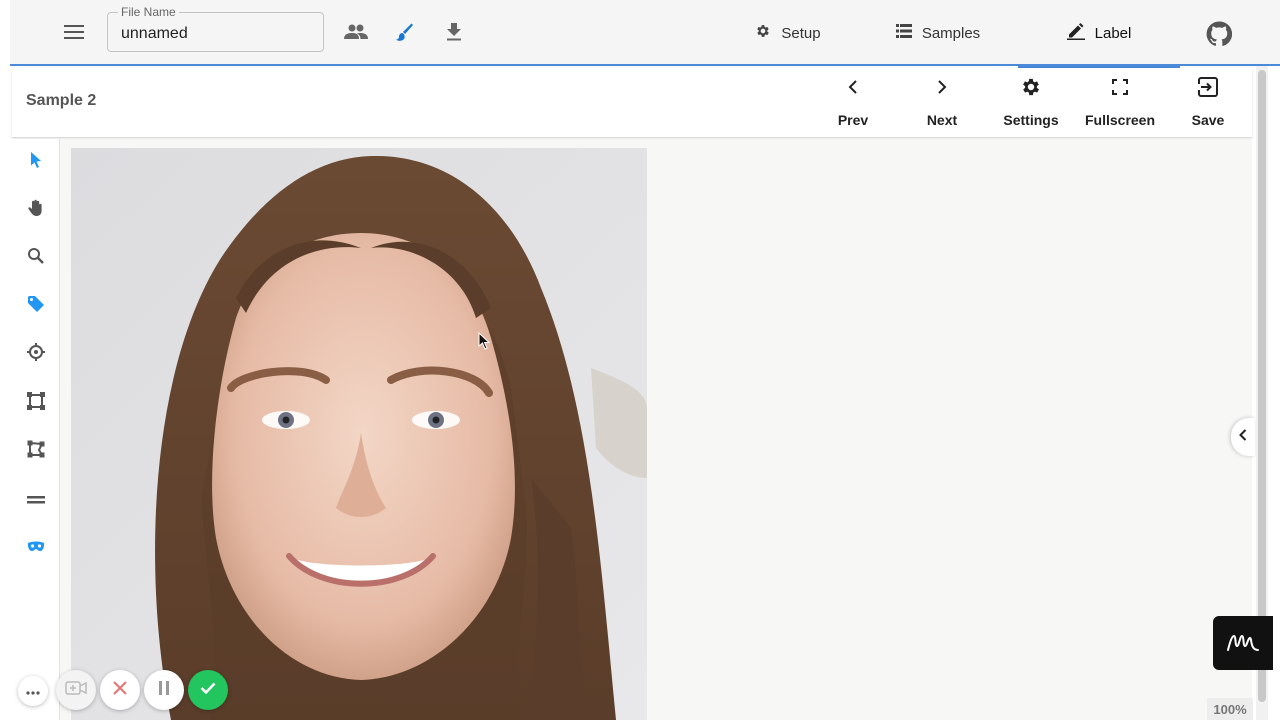 This screenshot has height=720, width=1280. What do you see at coordinates (148, 12) in the screenshot?
I see `file-name-label: File Name` at bounding box center [148, 12].